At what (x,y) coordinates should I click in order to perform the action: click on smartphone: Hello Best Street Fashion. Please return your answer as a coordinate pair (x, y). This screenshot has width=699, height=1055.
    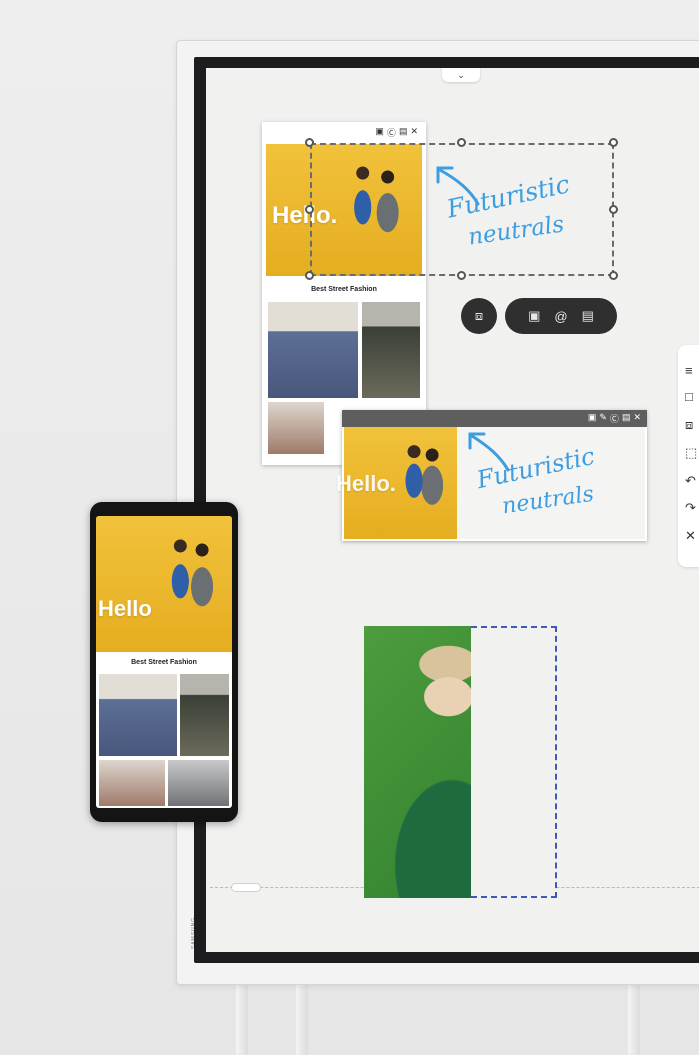
    Looking at the image, I should click on (164, 662).